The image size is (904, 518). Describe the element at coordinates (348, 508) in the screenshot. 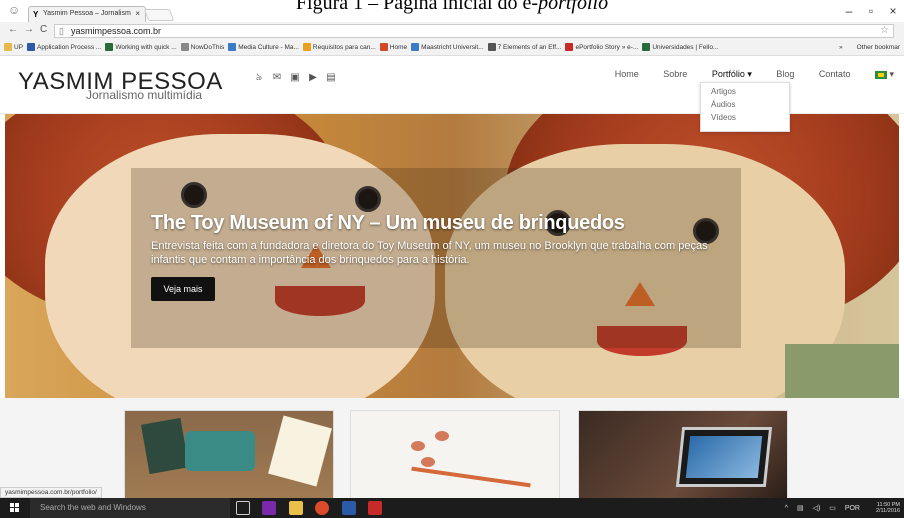

I see `word-icon` at that location.